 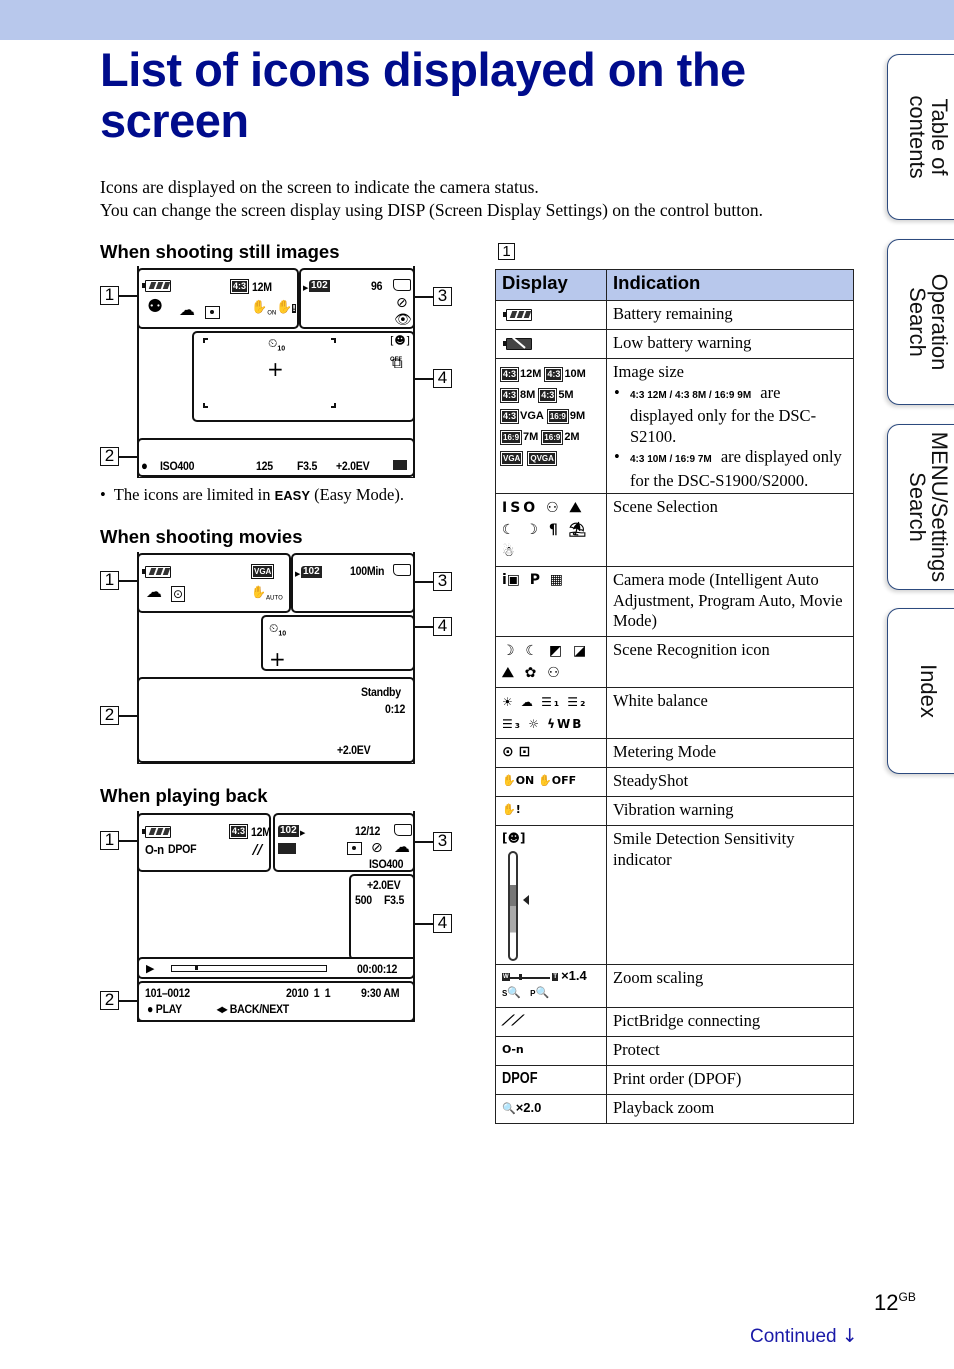 I want to click on tab-table-of-contents: Table of contents, so click(x=920, y=137).